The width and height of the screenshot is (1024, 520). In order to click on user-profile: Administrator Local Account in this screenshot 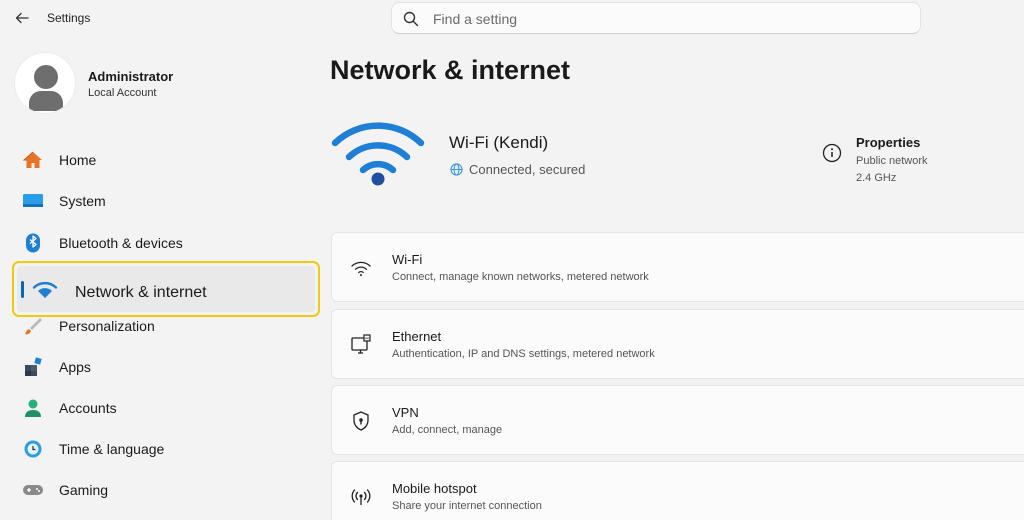, I will do `click(164, 84)`.